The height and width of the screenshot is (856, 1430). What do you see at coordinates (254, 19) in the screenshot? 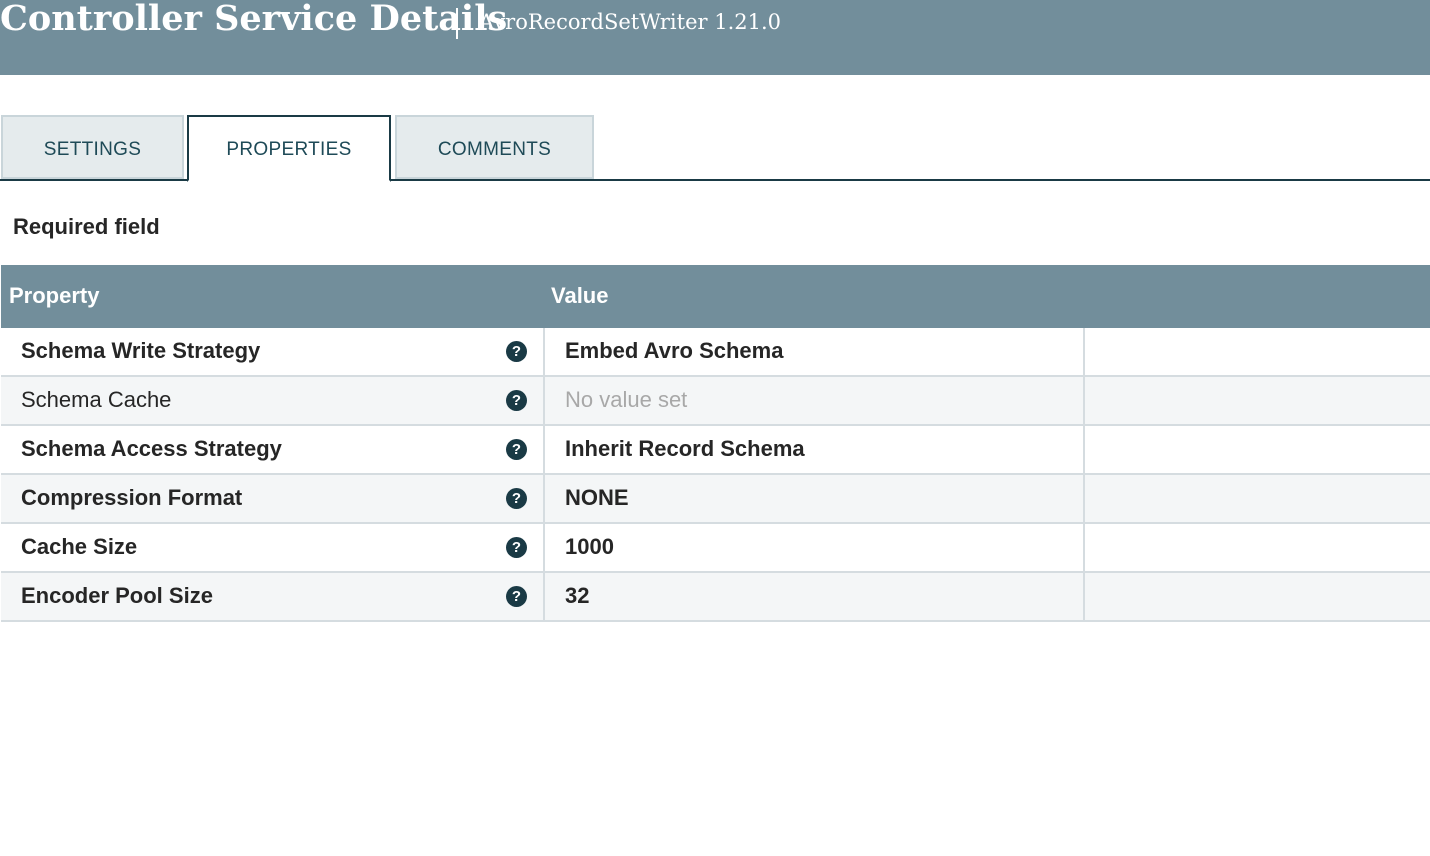
I see `dialog-title: Controller Service Details` at bounding box center [254, 19].